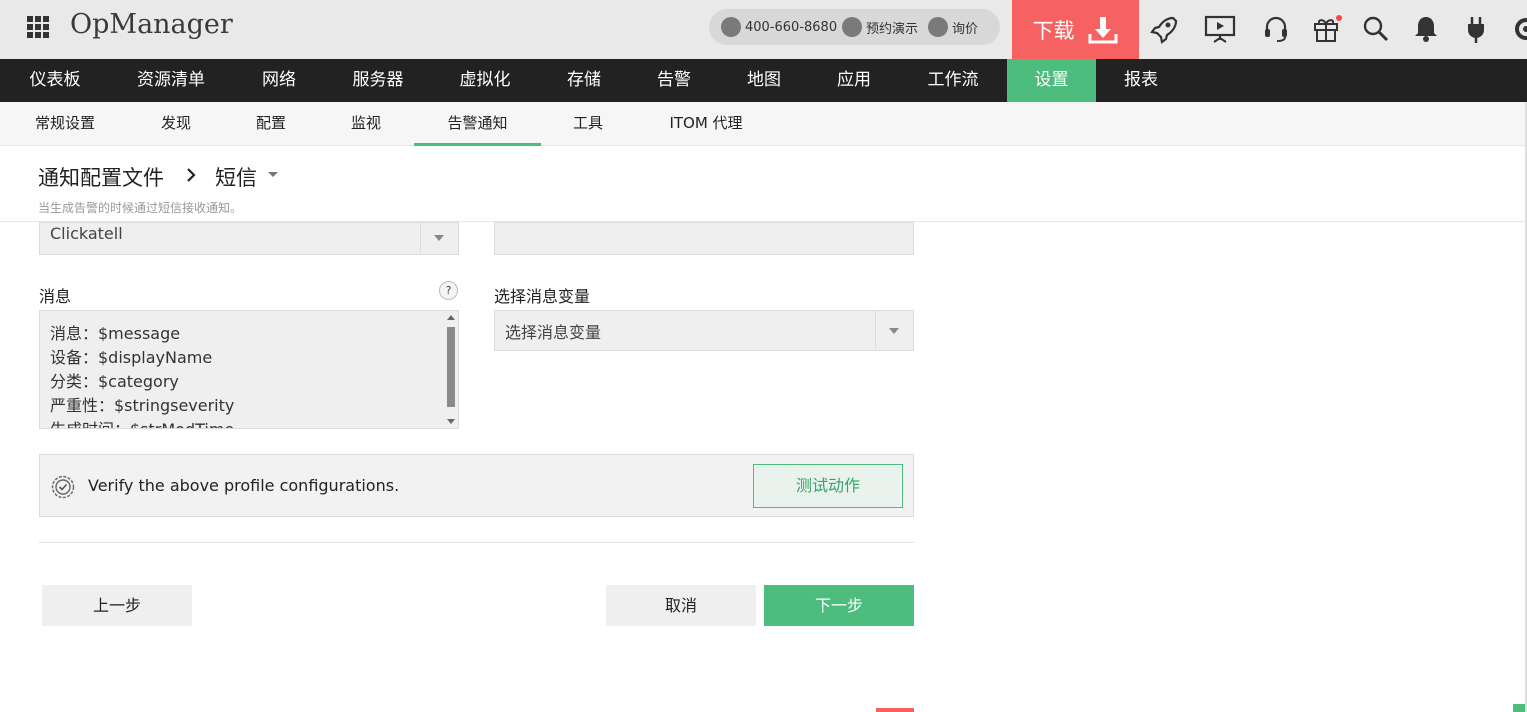 The height and width of the screenshot is (712, 1527). Describe the element at coordinates (965, 29) in the screenshot. I see `price-label: 询价` at that location.